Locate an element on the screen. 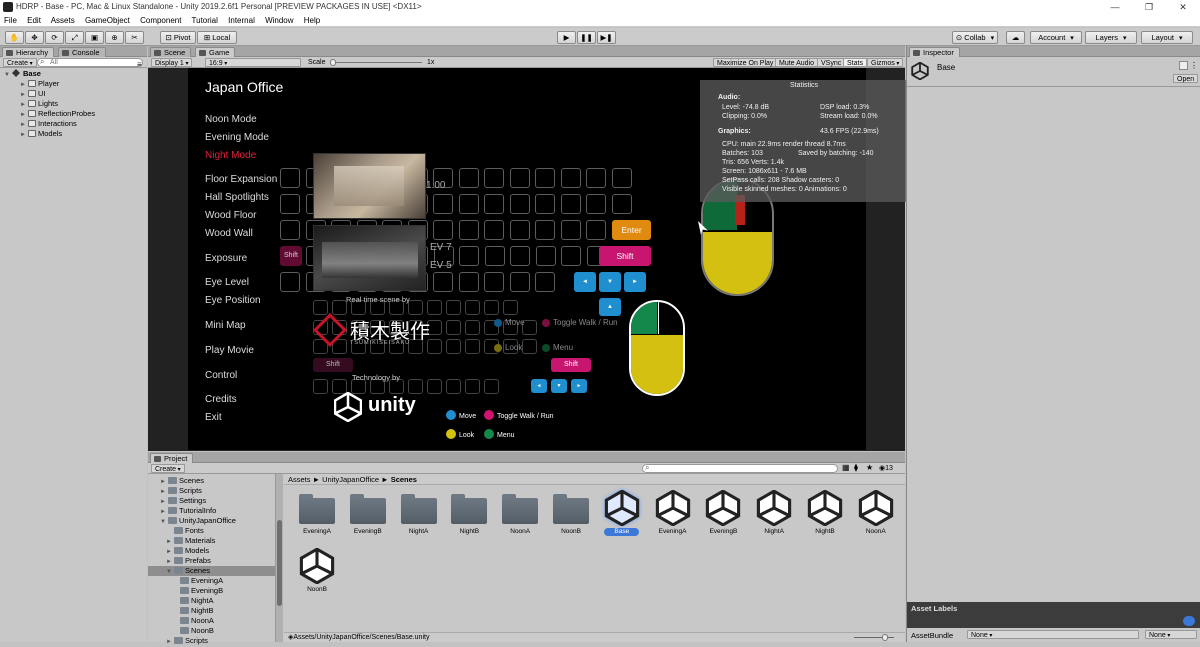  asset-scene-noonb: NoonB is located at coordinates (317, 570).